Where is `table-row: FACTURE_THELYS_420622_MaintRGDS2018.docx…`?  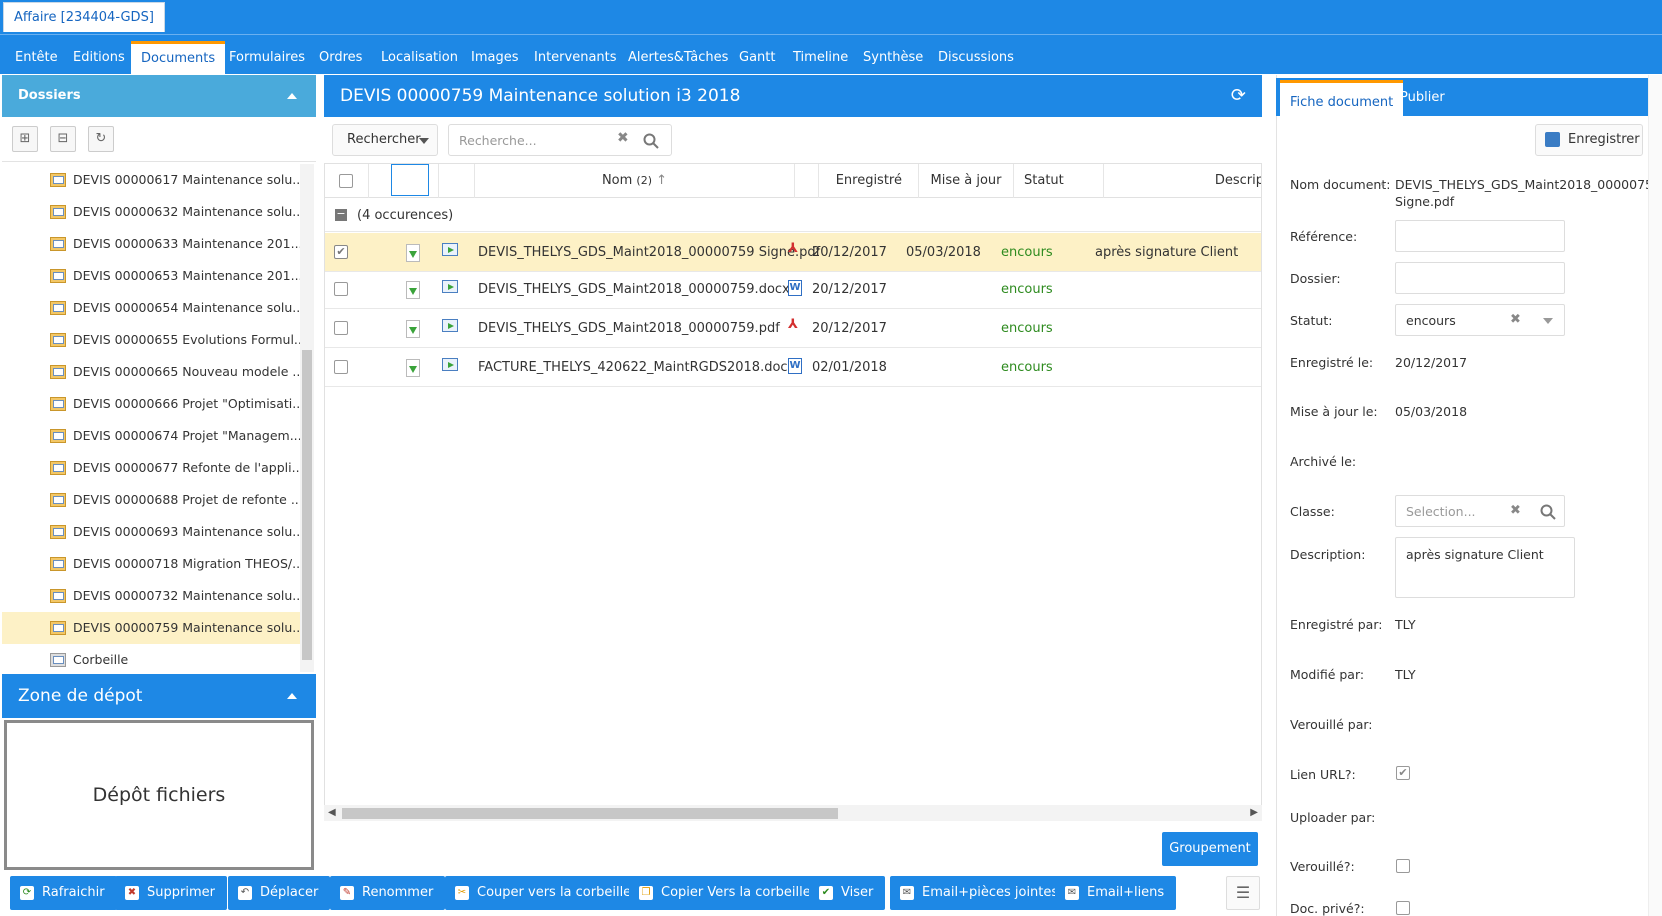
table-row: FACTURE_THELYS_420622_MaintRGDS2018.docx… is located at coordinates (793, 367).